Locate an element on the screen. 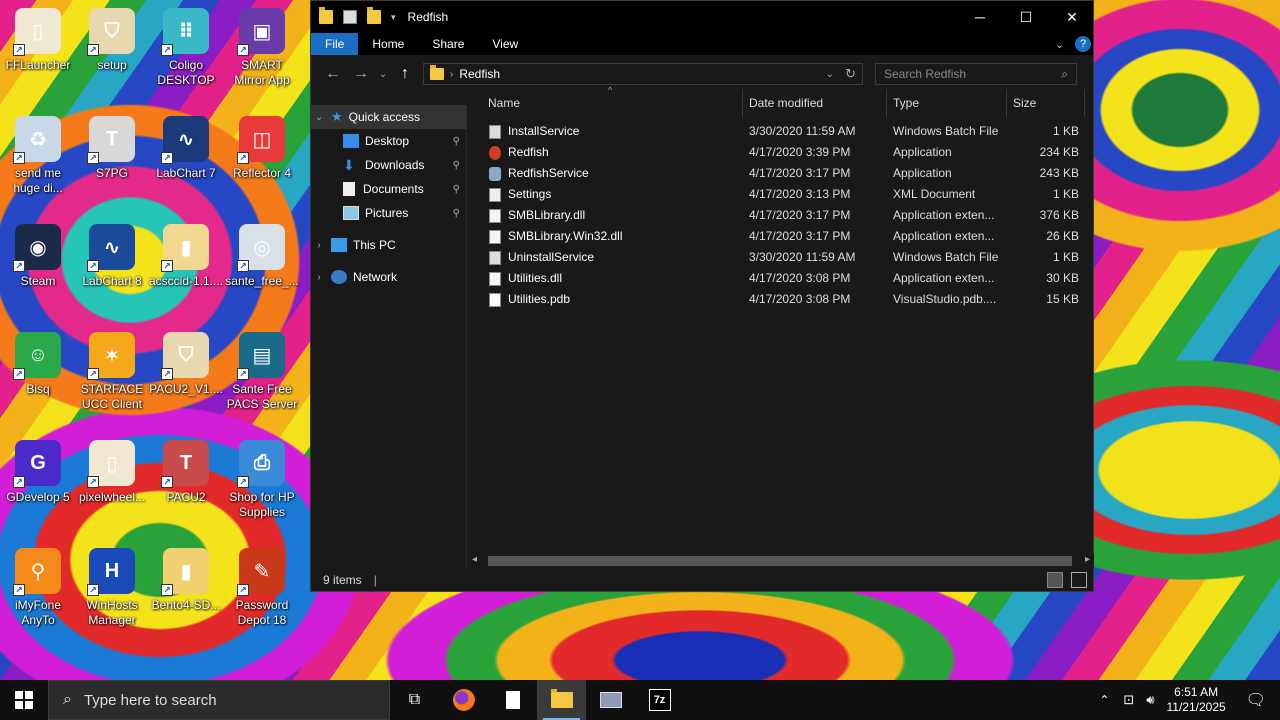 The width and height of the screenshot is (1280, 720). desktop-icon-item: ✶ ↗ STARFACE UCC Client is located at coordinates (112, 372).